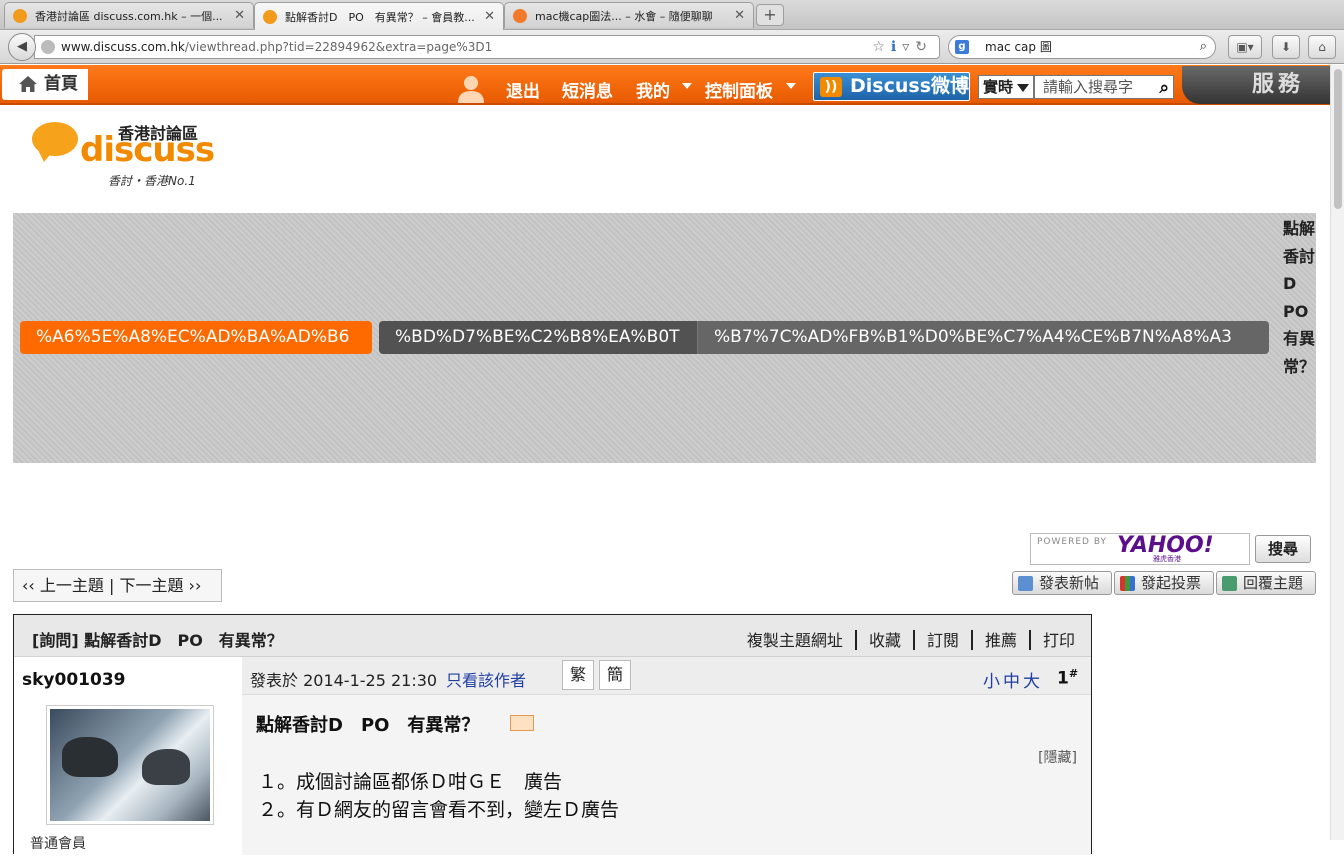 This screenshot has height=857, width=1344. What do you see at coordinates (1013, 679) in the screenshot?
I see `font-size-links: 小中大` at bounding box center [1013, 679].